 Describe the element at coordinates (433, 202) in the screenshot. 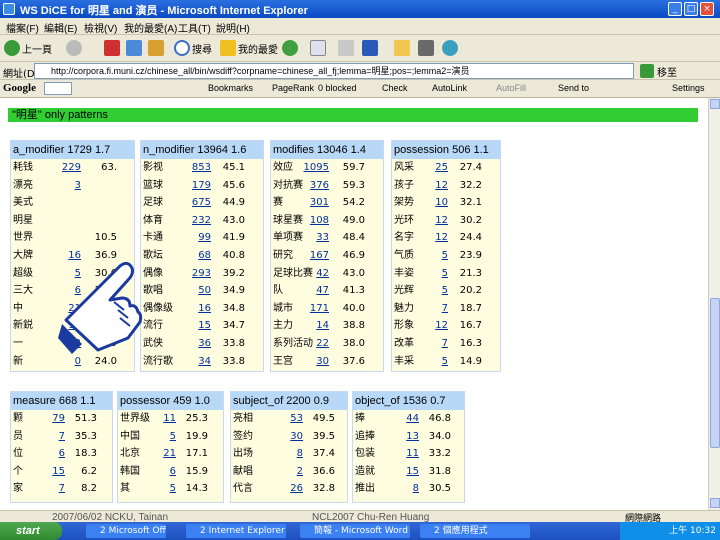

I see `frequency-link: 10` at that location.